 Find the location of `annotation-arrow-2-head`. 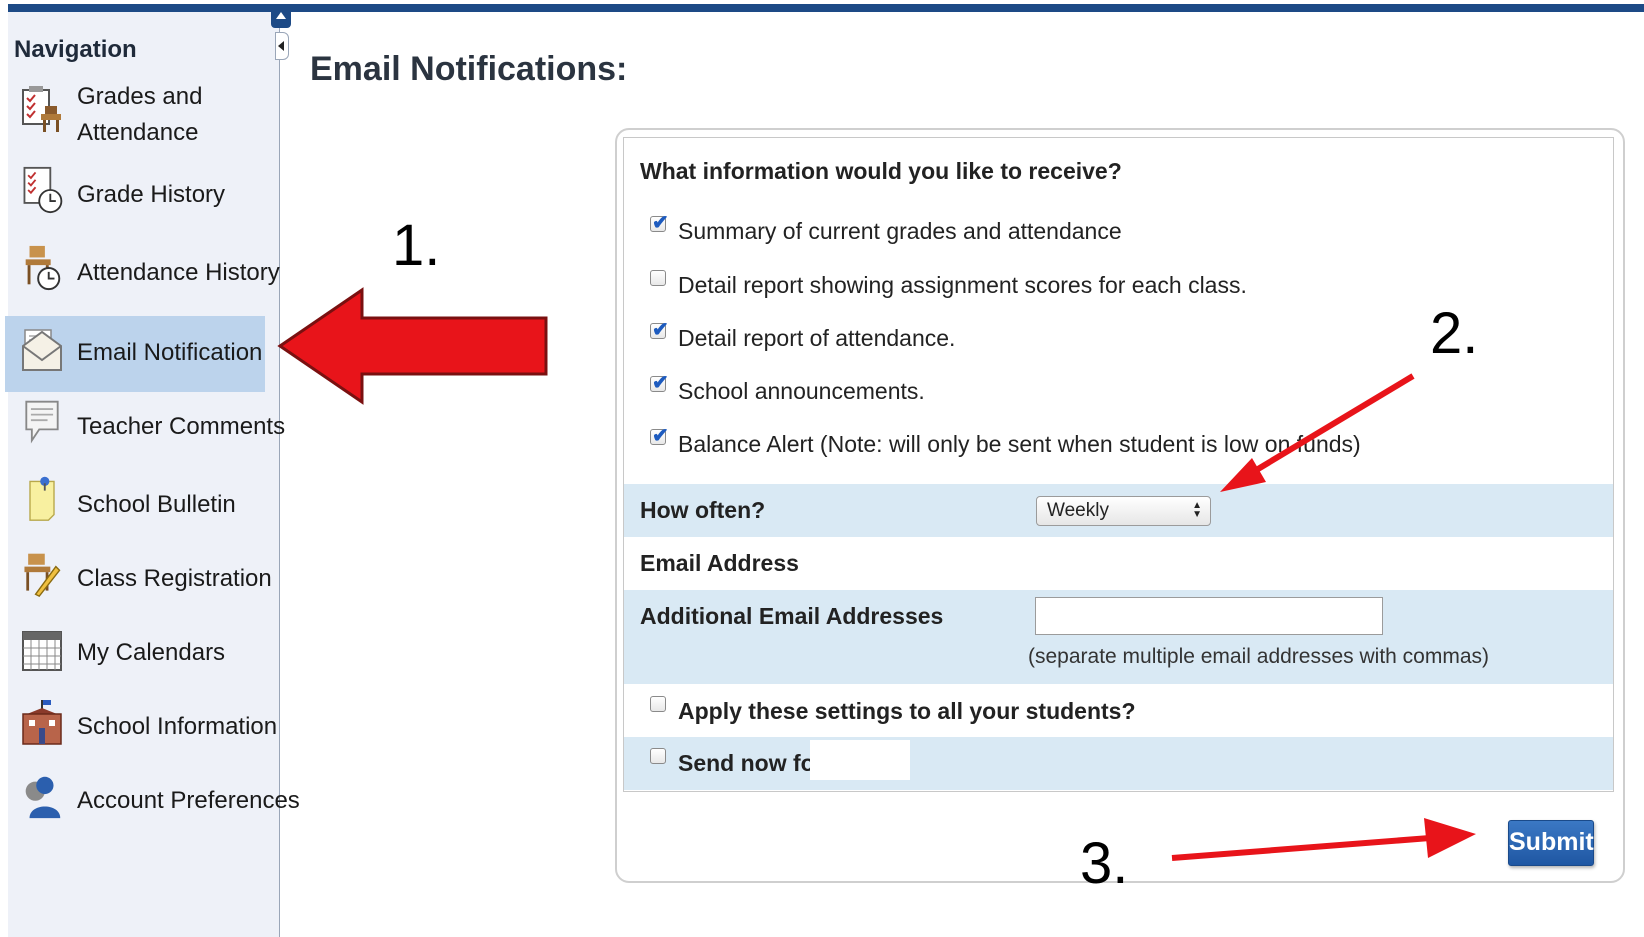

annotation-arrow-2-head is located at coordinates (1243, 475).